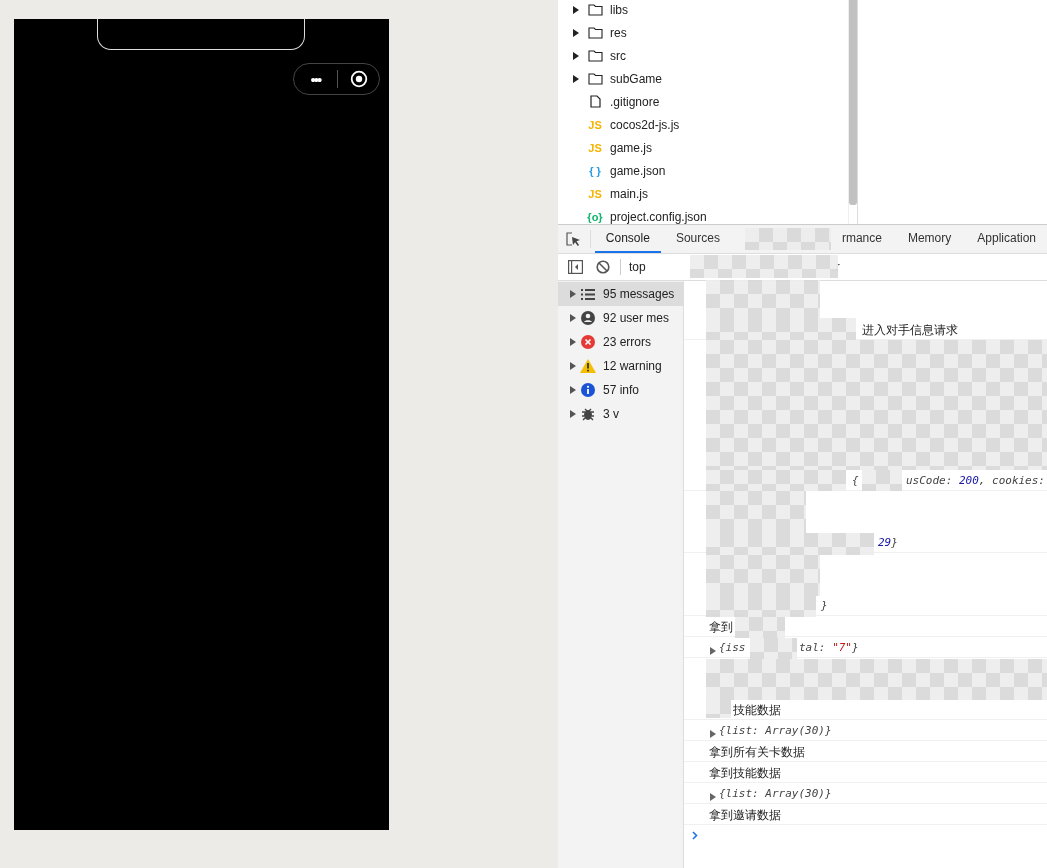 The image size is (1047, 868). Describe the element at coordinates (620, 318) in the screenshot. I see `sidebar-item: 92 user mes` at that location.